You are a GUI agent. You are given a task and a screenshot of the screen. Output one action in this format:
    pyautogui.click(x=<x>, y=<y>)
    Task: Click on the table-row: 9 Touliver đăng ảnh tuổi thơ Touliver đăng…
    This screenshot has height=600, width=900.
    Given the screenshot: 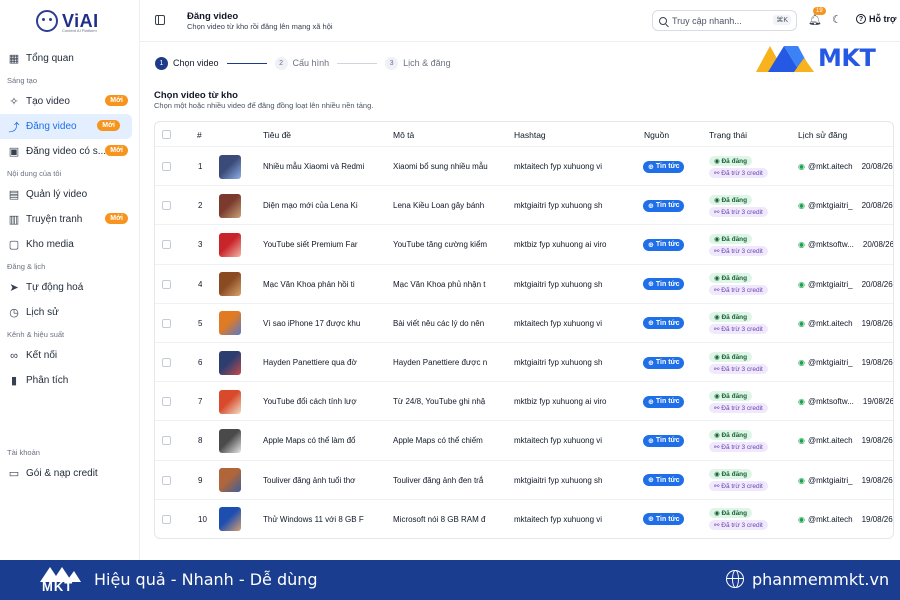 What is the action you would take?
    pyautogui.click(x=524, y=480)
    